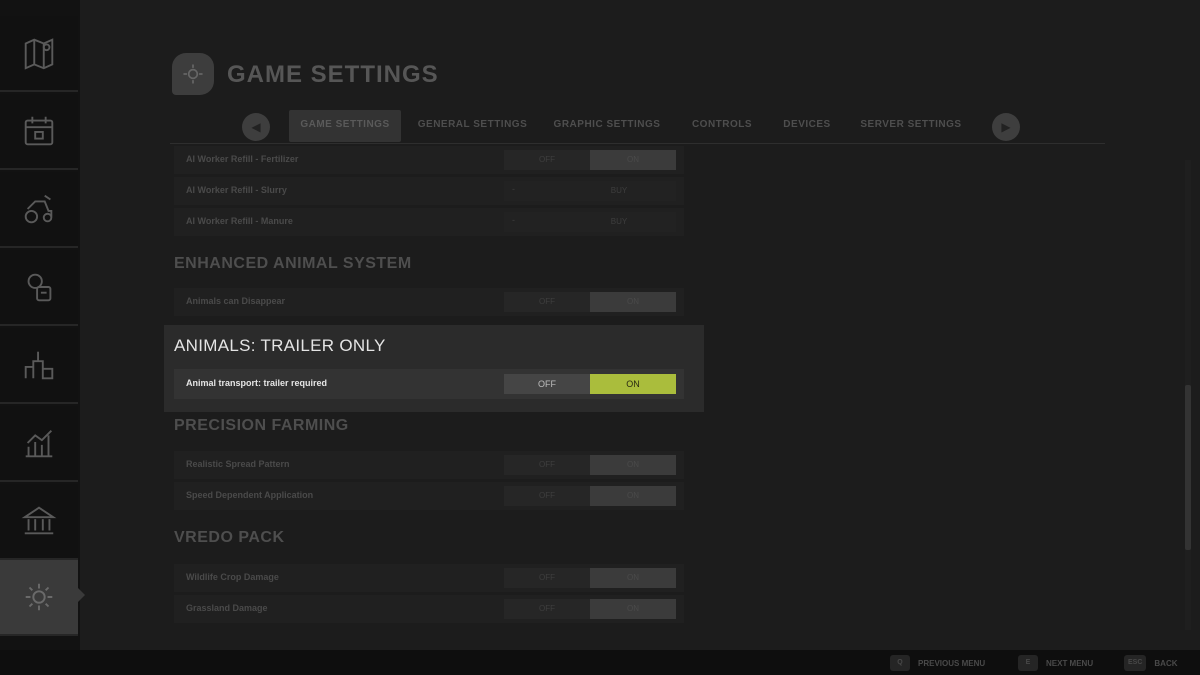  I want to click on previous-menu-hint: Q PREVIOUS MENU, so click(937, 663).